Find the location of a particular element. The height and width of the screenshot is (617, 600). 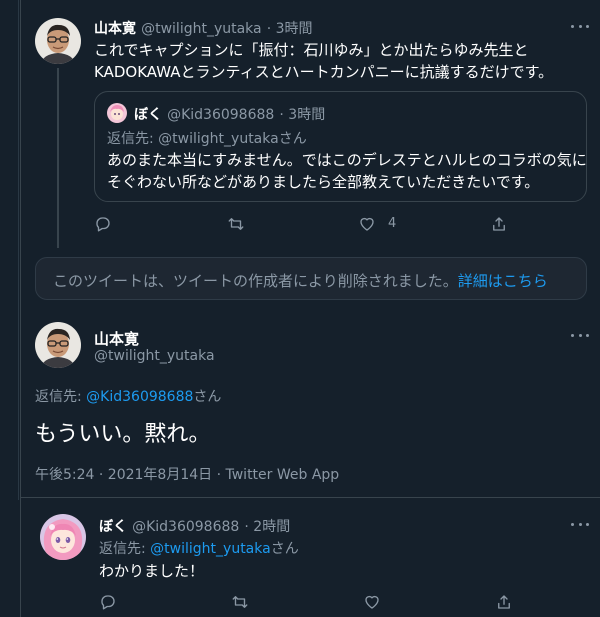

quote-header: ぼく @Kid36098688 · 3時間 is located at coordinates (229, 114).